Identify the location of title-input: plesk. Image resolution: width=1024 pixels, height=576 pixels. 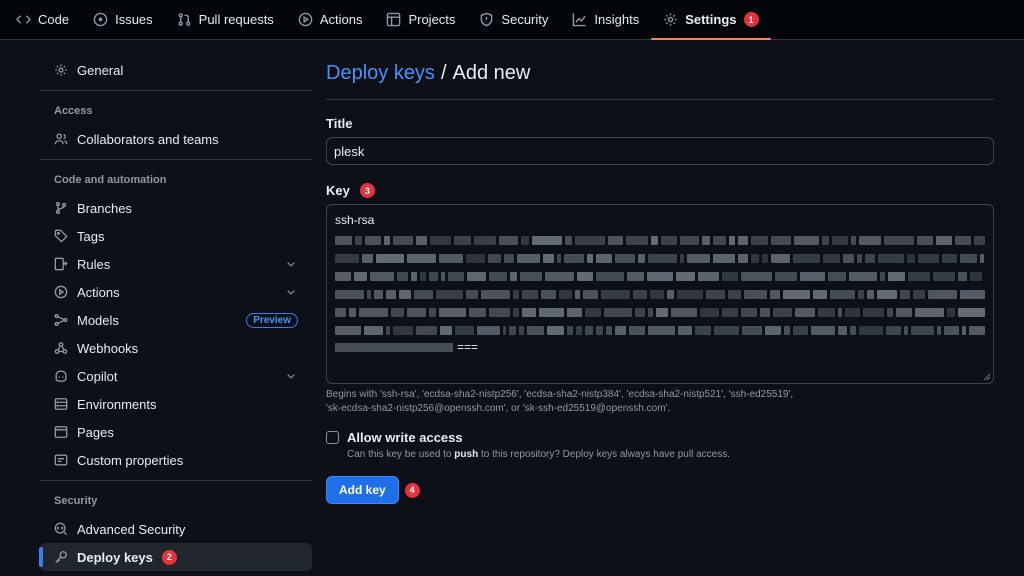
(660, 151).